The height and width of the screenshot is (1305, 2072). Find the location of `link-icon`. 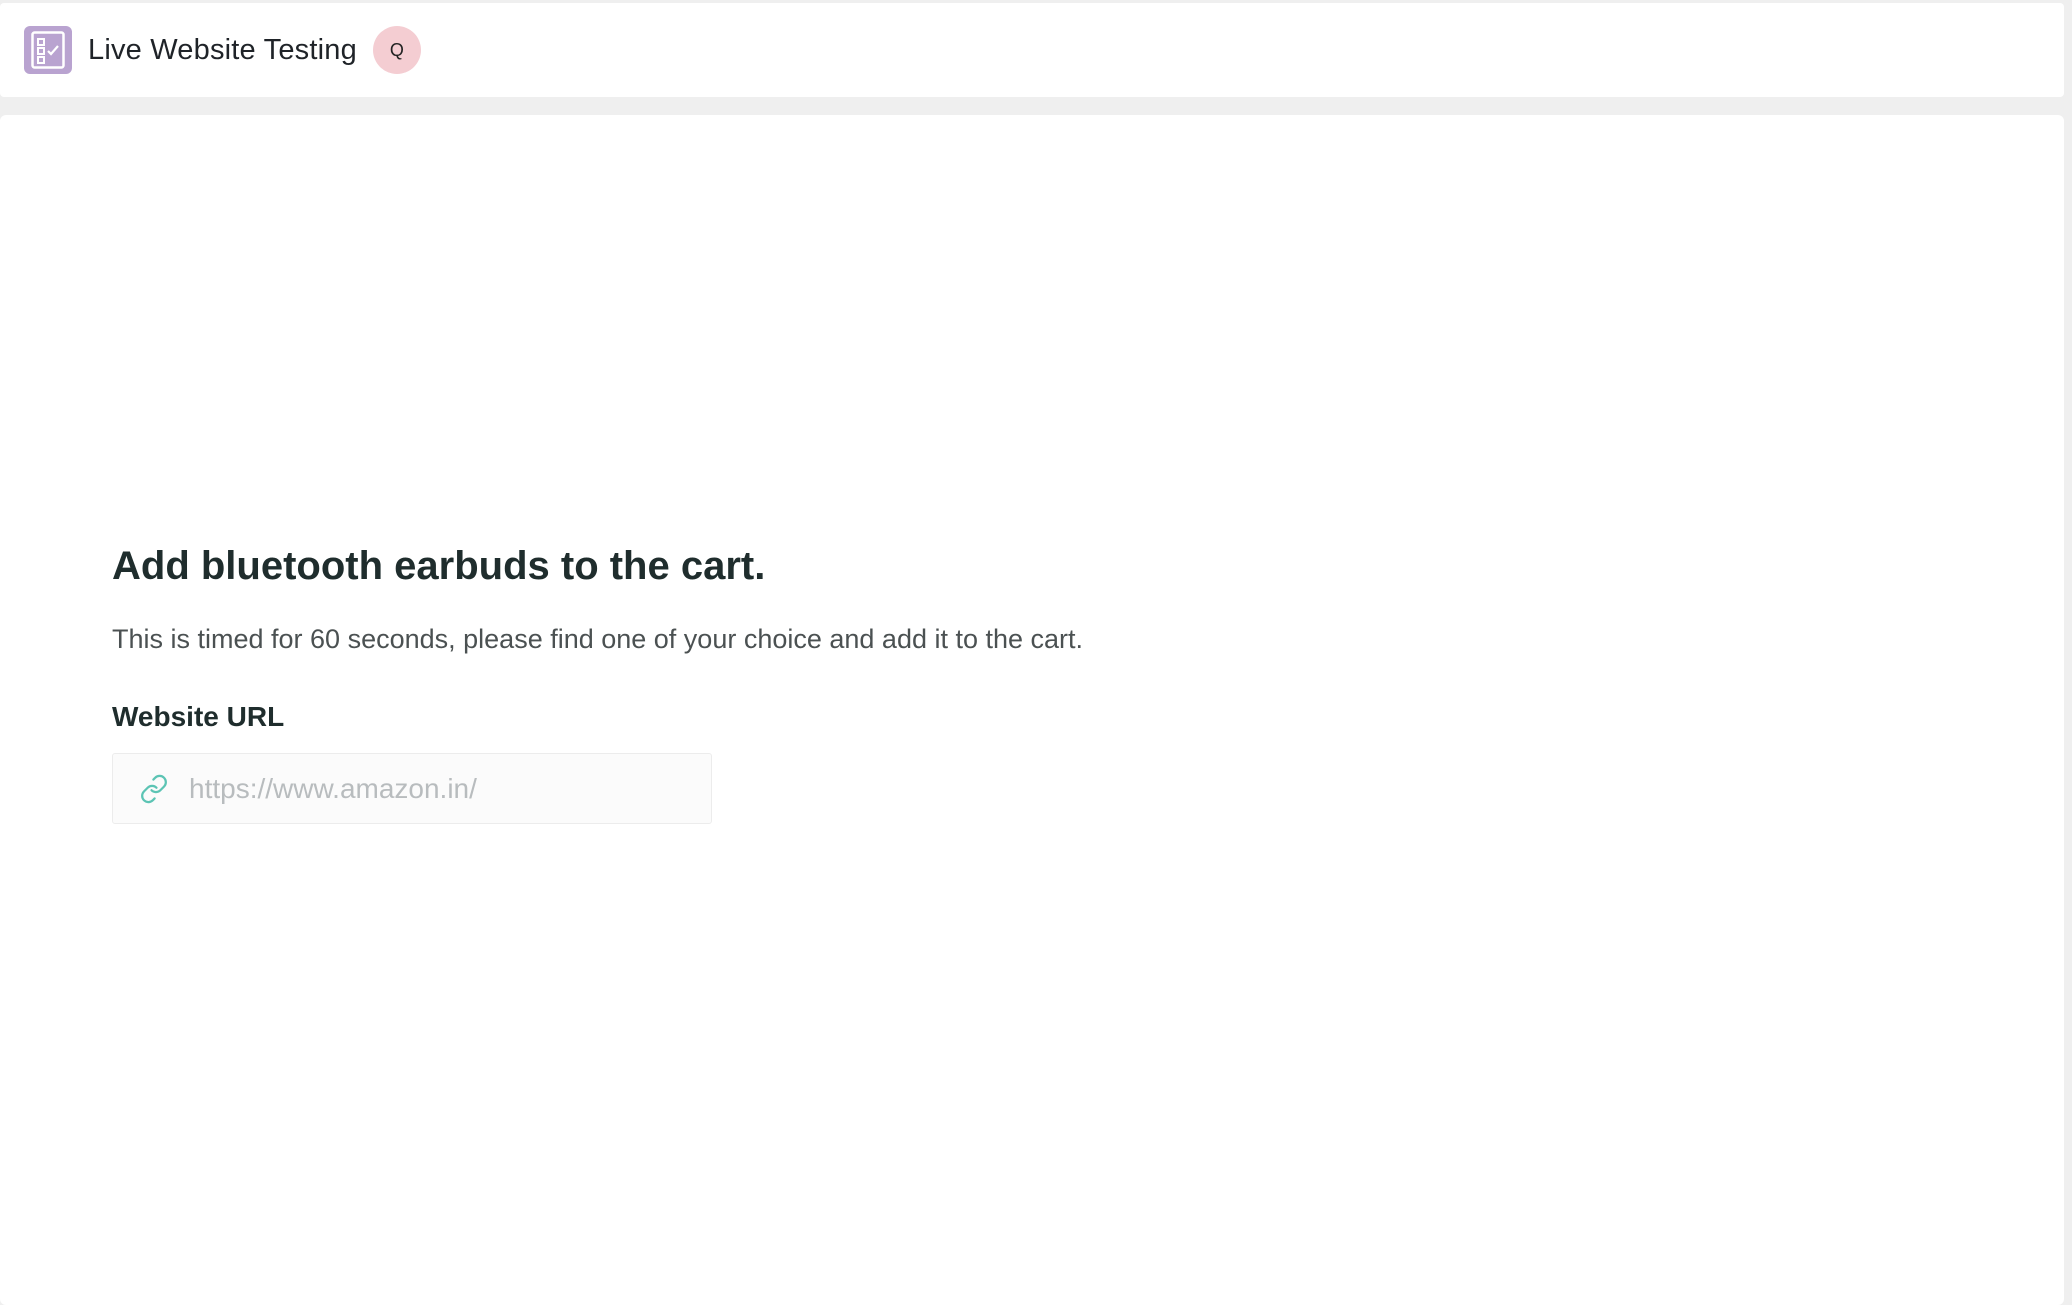

link-icon is located at coordinates (154, 789).